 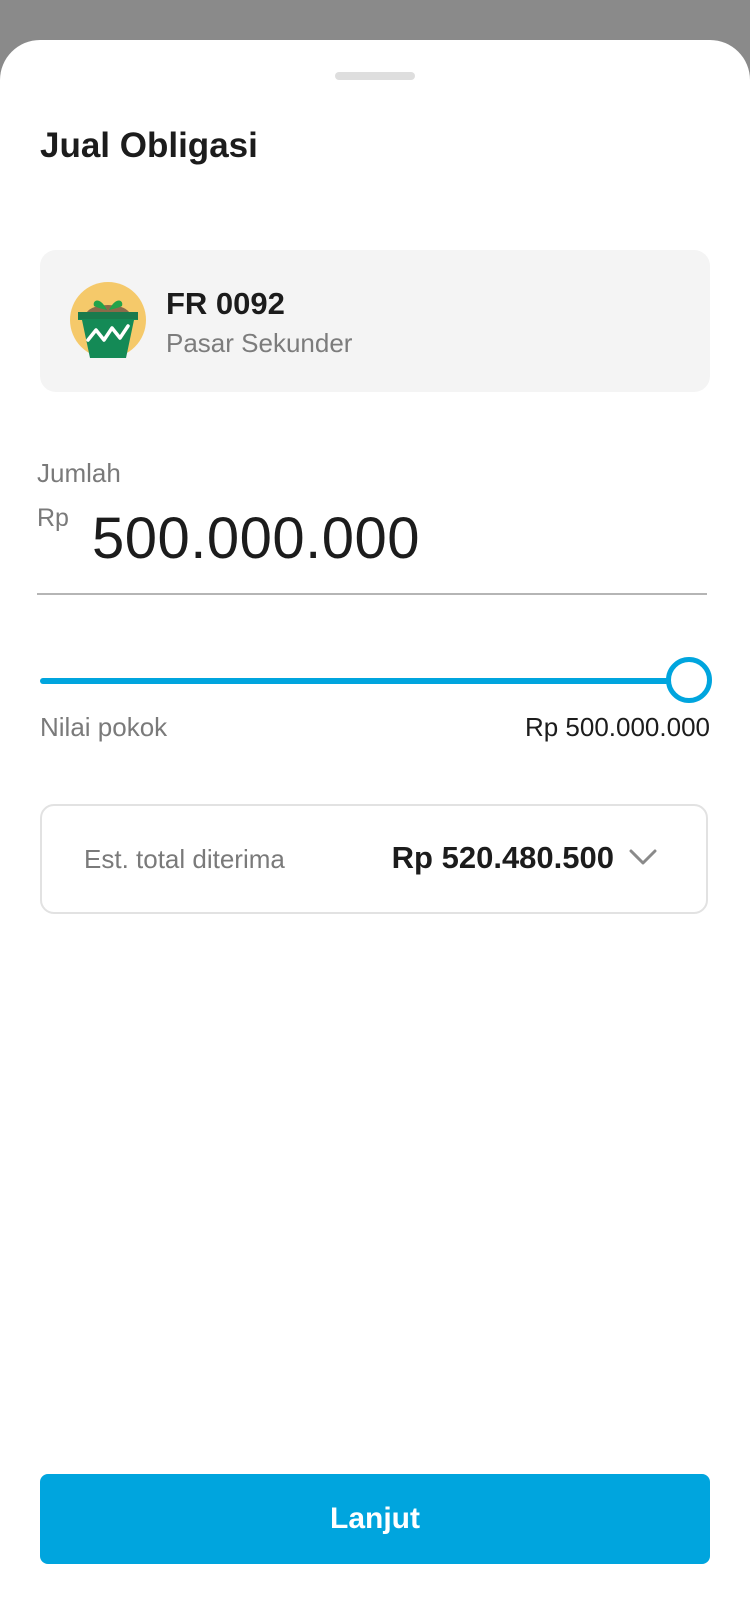 I want to click on amount-underline, so click(x=372, y=594).